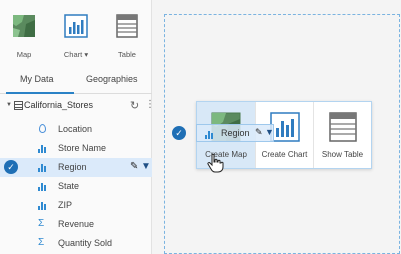 This screenshot has width=401, height=254. What do you see at coordinates (284, 154) in the screenshot?
I see `create-chart-label: Create Chart` at bounding box center [284, 154].